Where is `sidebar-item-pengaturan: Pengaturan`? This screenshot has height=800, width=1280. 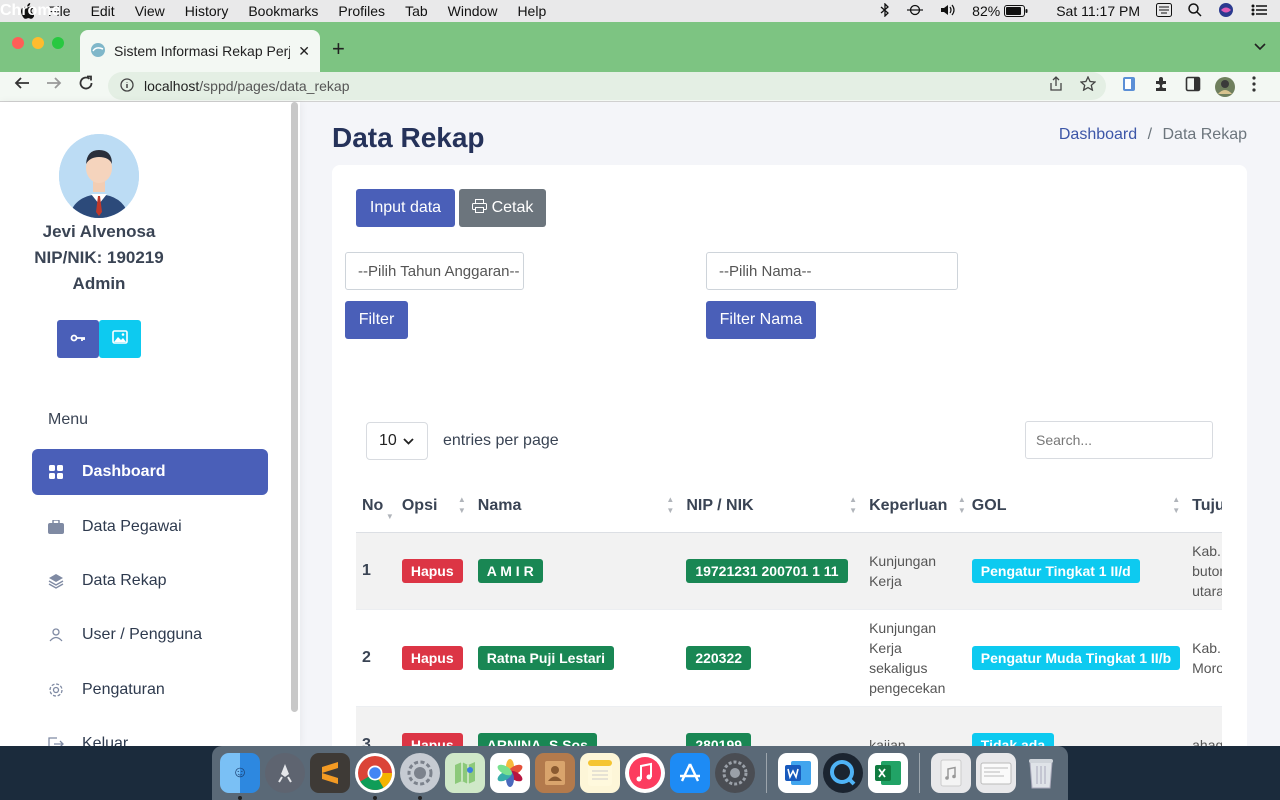
sidebar-item-pengaturan: Pengaturan is located at coordinates (150, 690).